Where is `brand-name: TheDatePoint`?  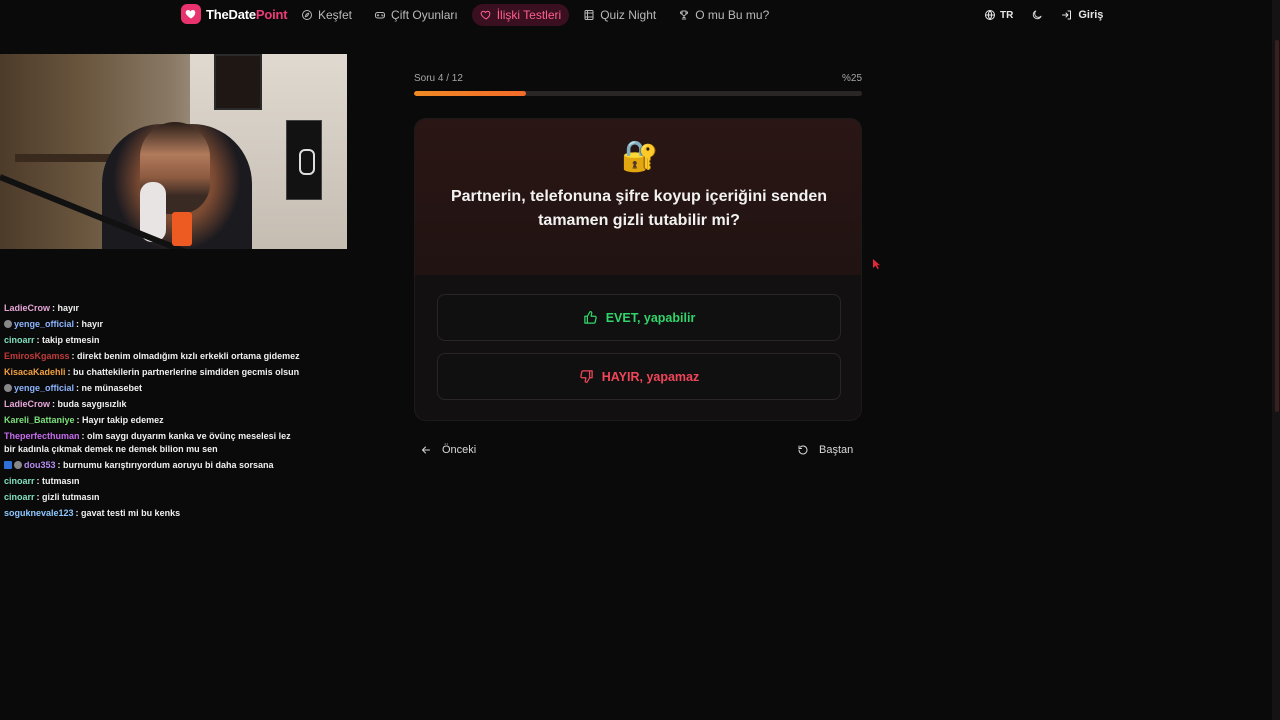 brand-name: TheDatePoint is located at coordinates (247, 14).